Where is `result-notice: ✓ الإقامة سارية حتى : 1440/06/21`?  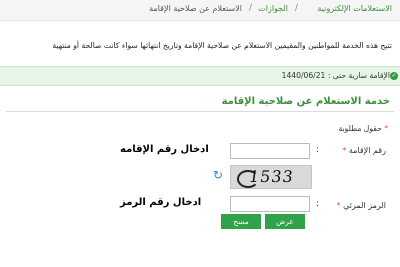 result-notice: ✓ الإقامة سارية حتى : 1440/06/21 is located at coordinates (200, 76).